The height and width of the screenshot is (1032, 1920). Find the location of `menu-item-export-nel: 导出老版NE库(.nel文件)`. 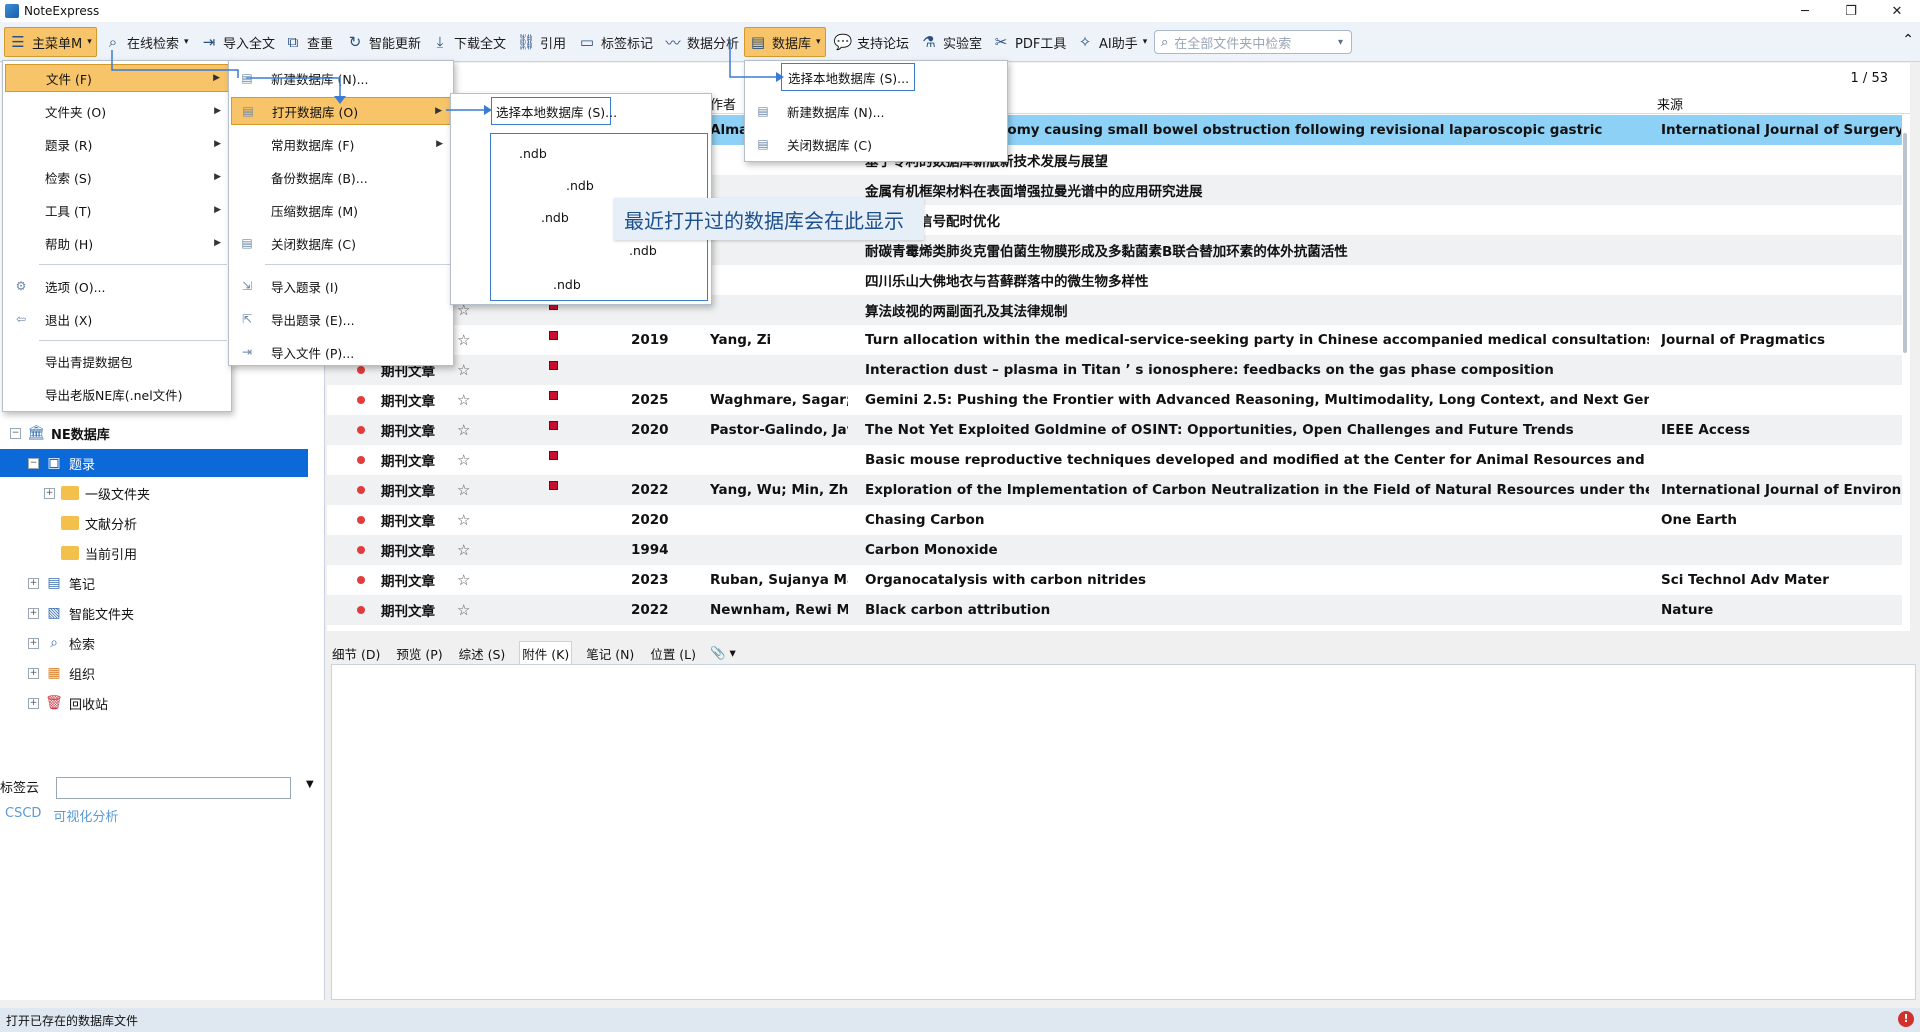

menu-item-export-nel: 导出老版NE库(.nel文件) is located at coordinates (117, 394).